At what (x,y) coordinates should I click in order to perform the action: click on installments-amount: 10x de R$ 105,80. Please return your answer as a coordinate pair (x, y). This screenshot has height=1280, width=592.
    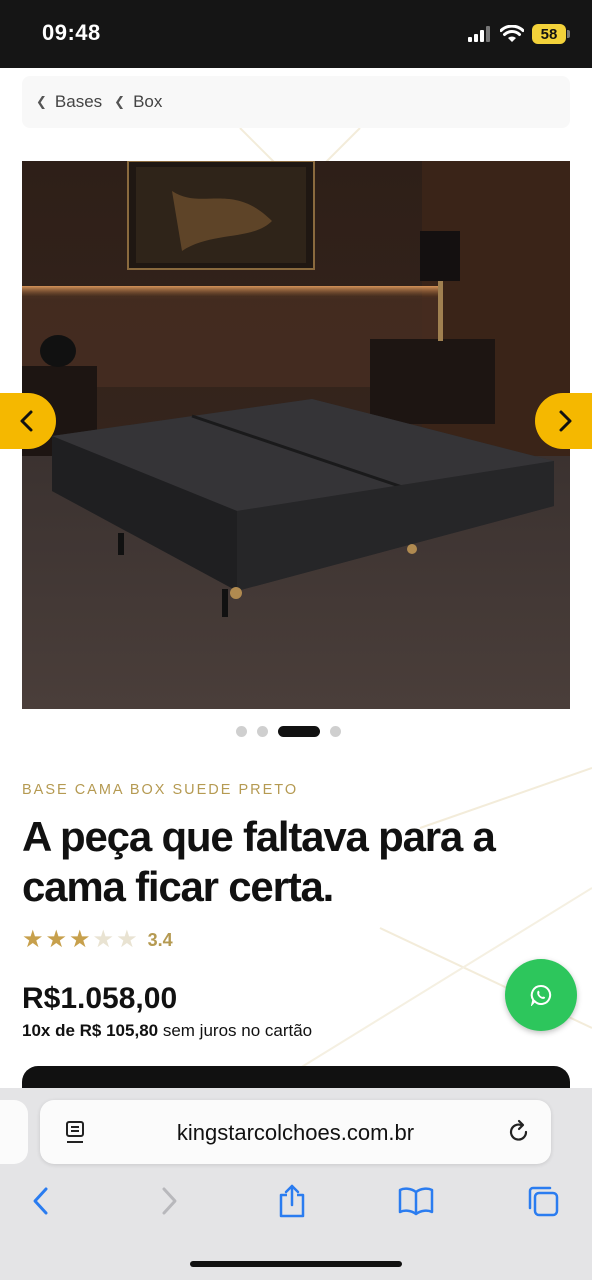
    Looking at the image, I should click on (90, 1030).